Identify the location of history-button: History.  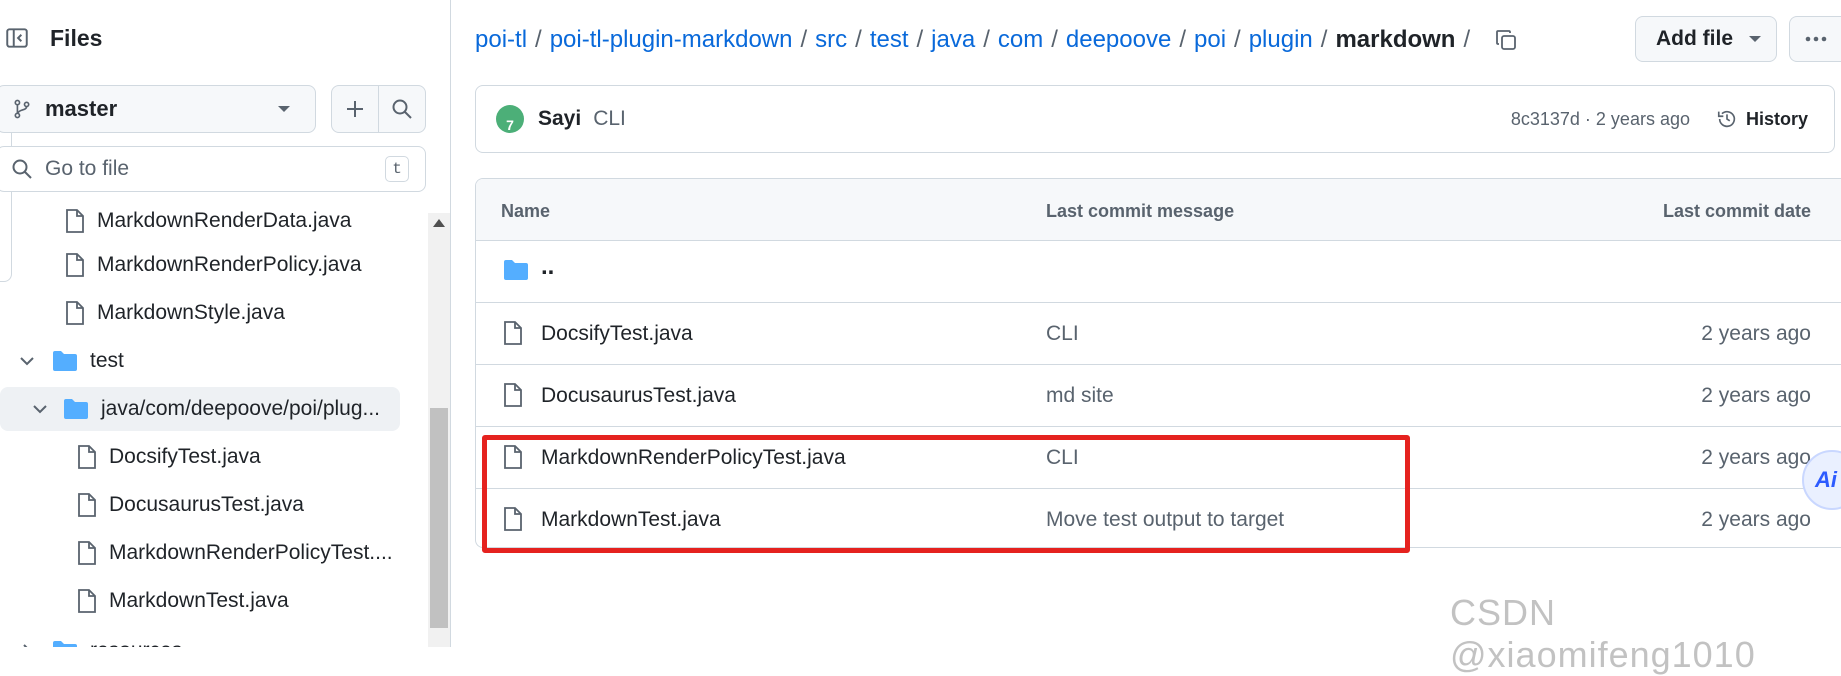
(1762, 119).